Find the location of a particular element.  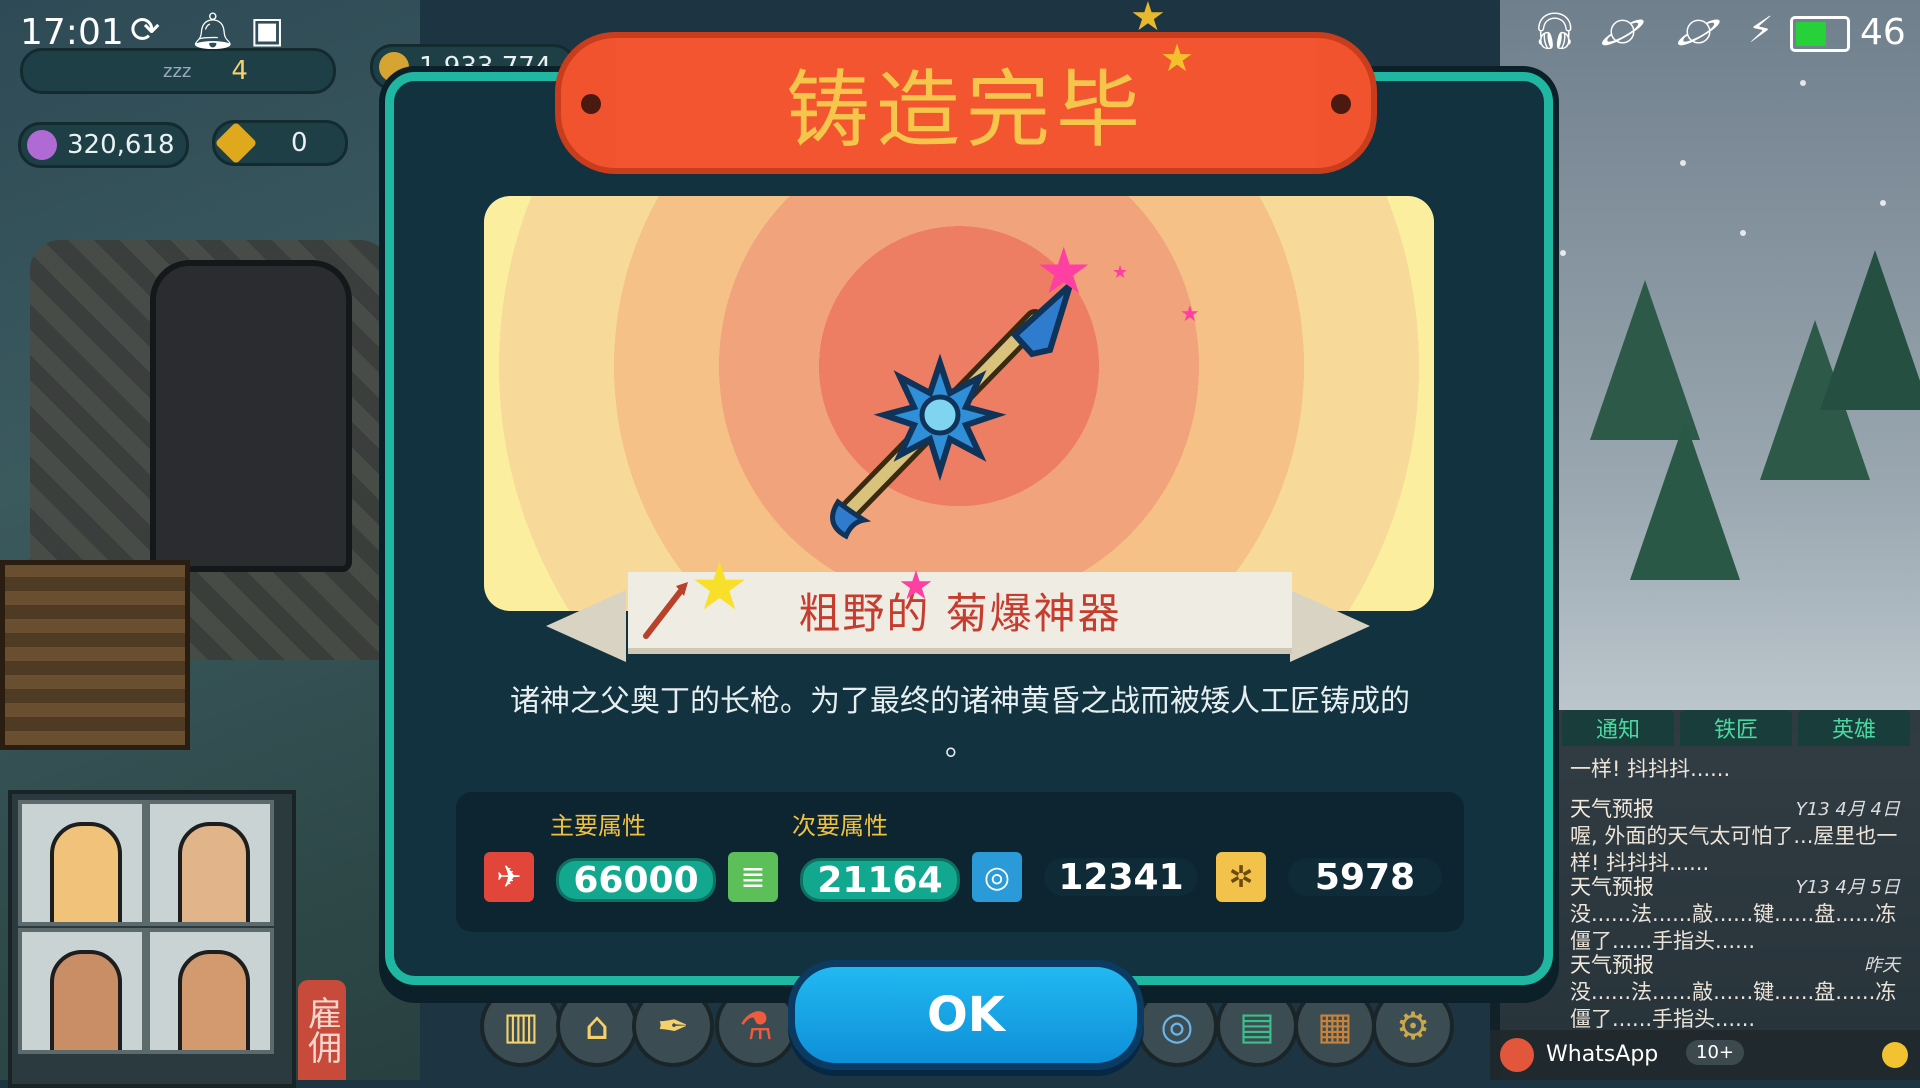

settings-gear-icon: ⚙ is located at coordinates (1413, 1026).